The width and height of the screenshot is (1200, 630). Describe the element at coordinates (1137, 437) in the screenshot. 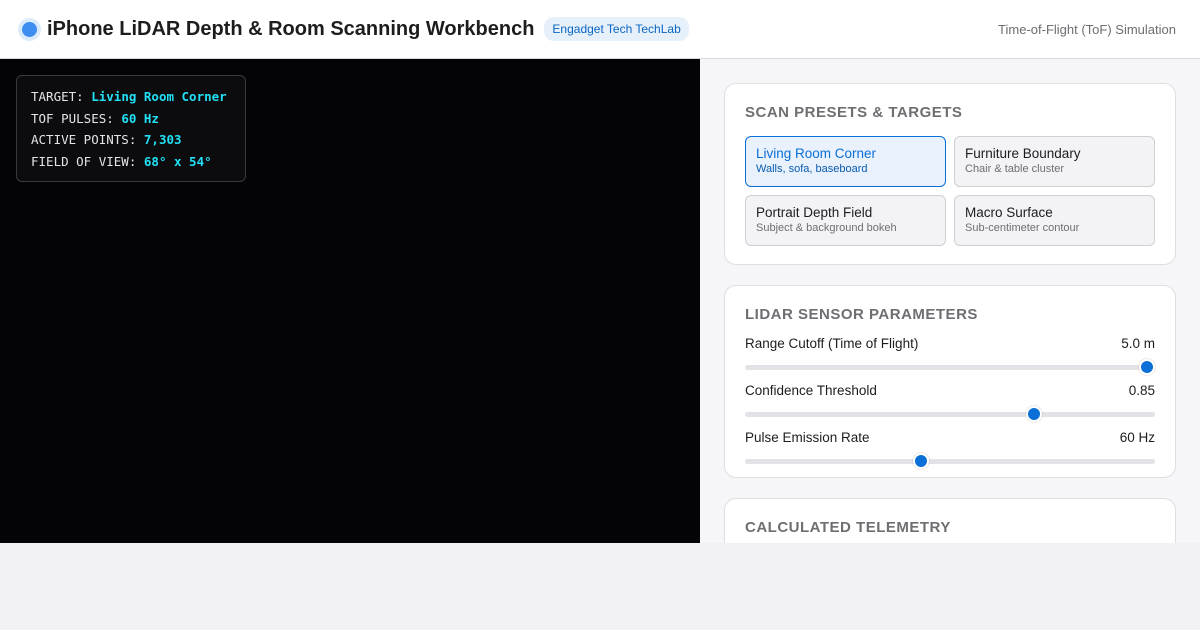

I see `param-value: 60 Hz` at that location.